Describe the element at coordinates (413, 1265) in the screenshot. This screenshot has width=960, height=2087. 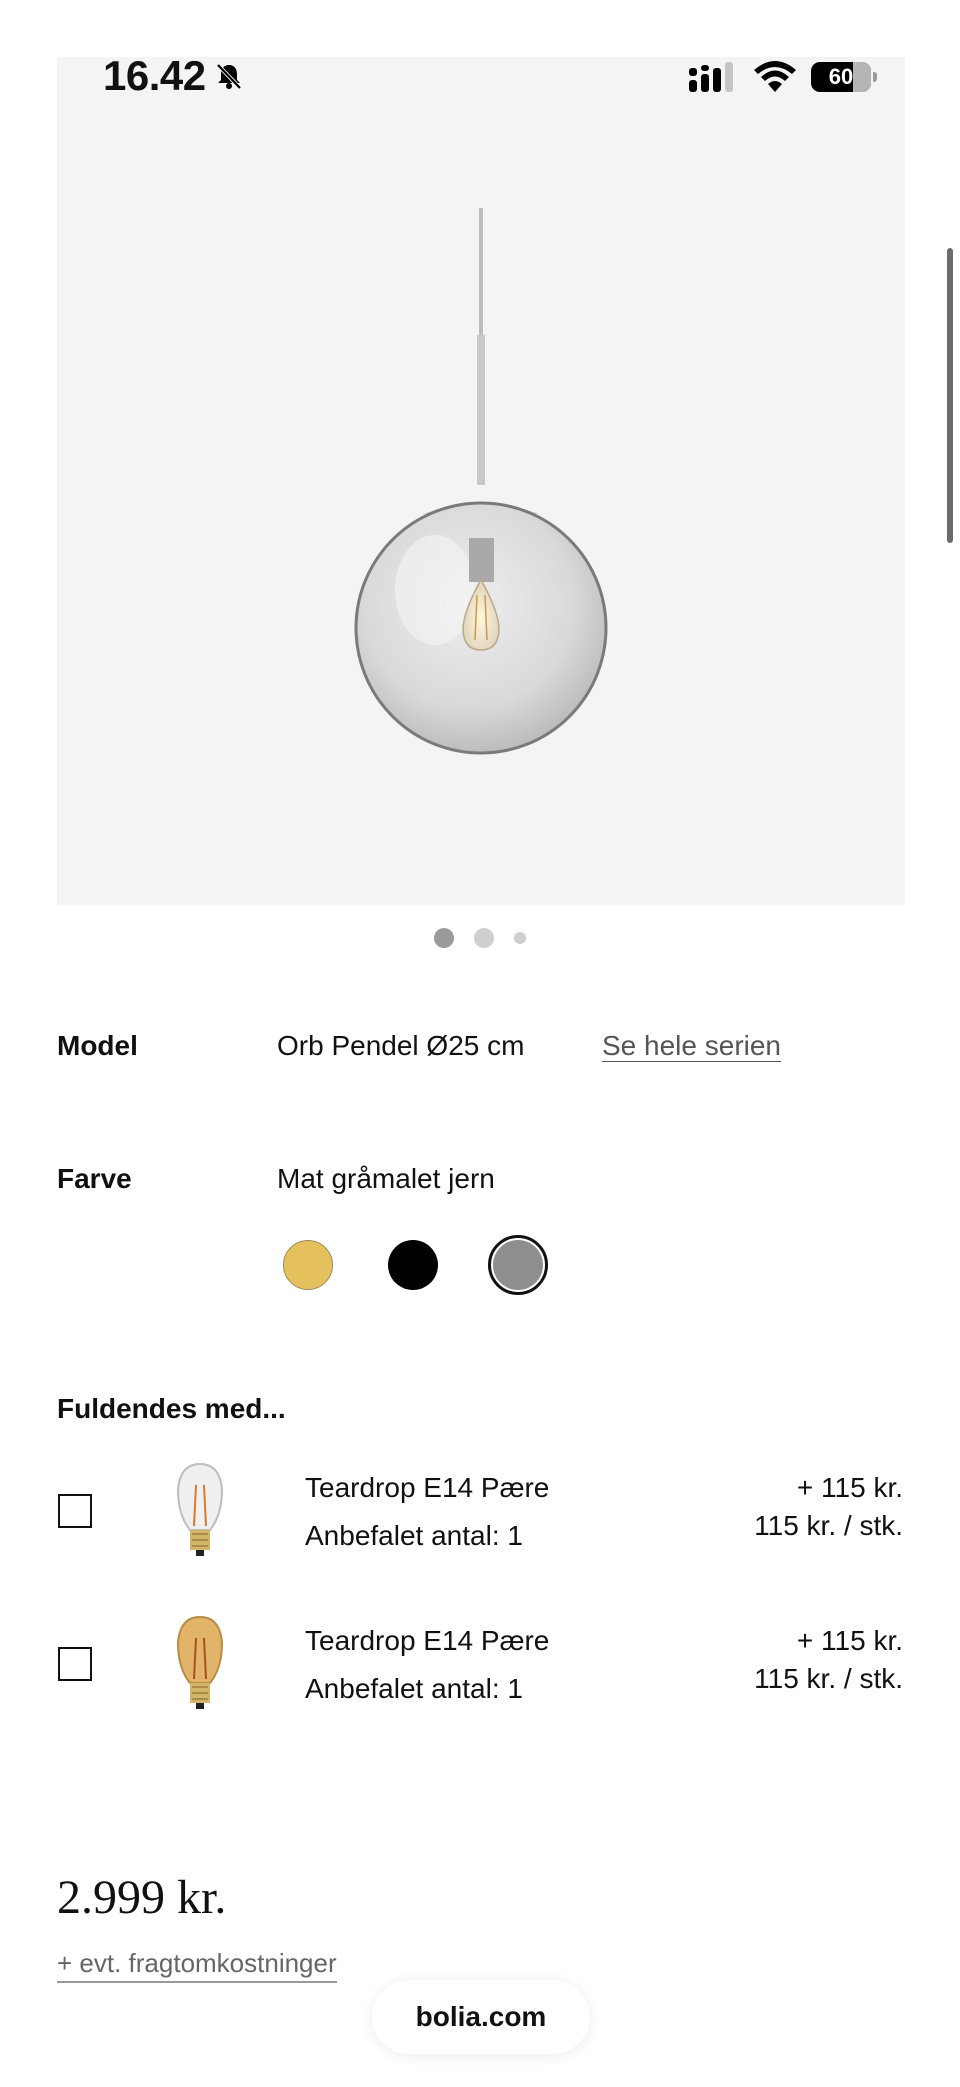
I see `swatch-black` at that location.